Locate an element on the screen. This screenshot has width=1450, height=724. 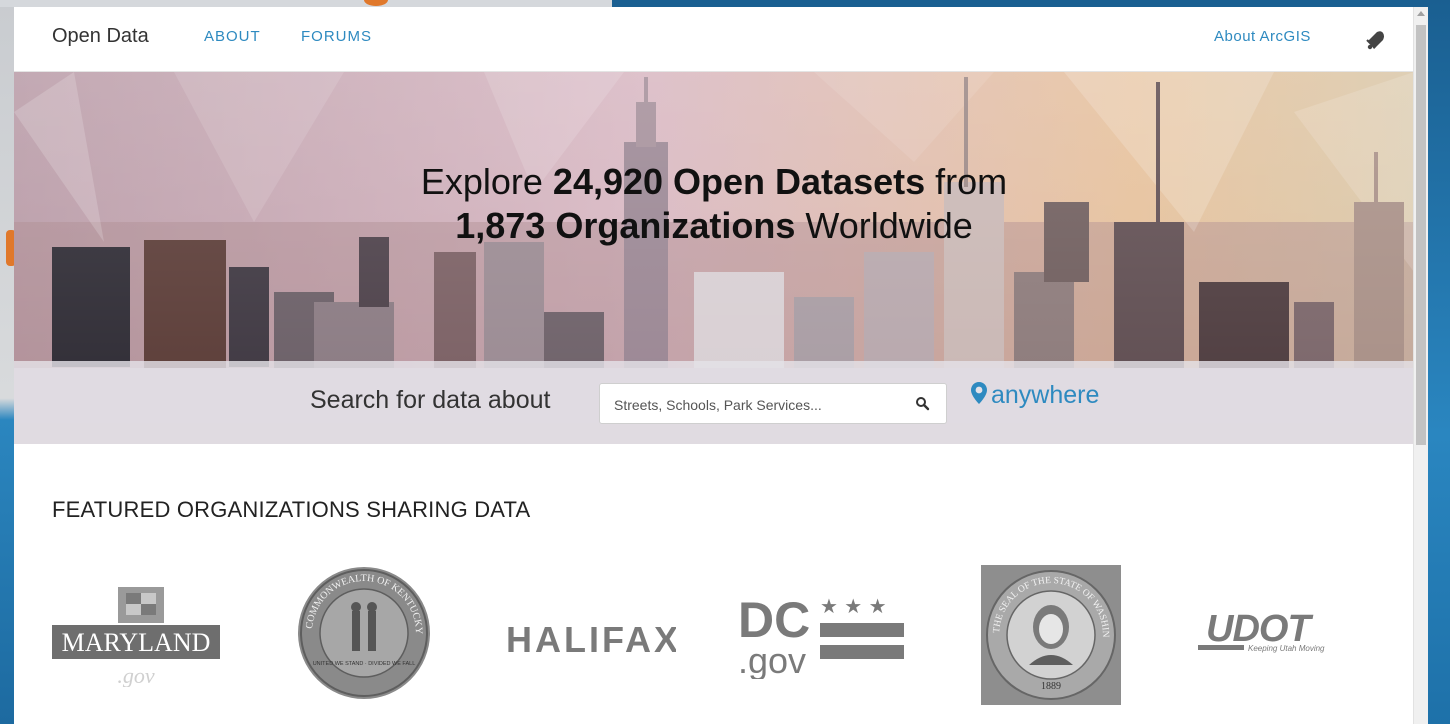
org-logo-udot: UDOT Keeping Utah Moving is located at coordinates (1281, 637).